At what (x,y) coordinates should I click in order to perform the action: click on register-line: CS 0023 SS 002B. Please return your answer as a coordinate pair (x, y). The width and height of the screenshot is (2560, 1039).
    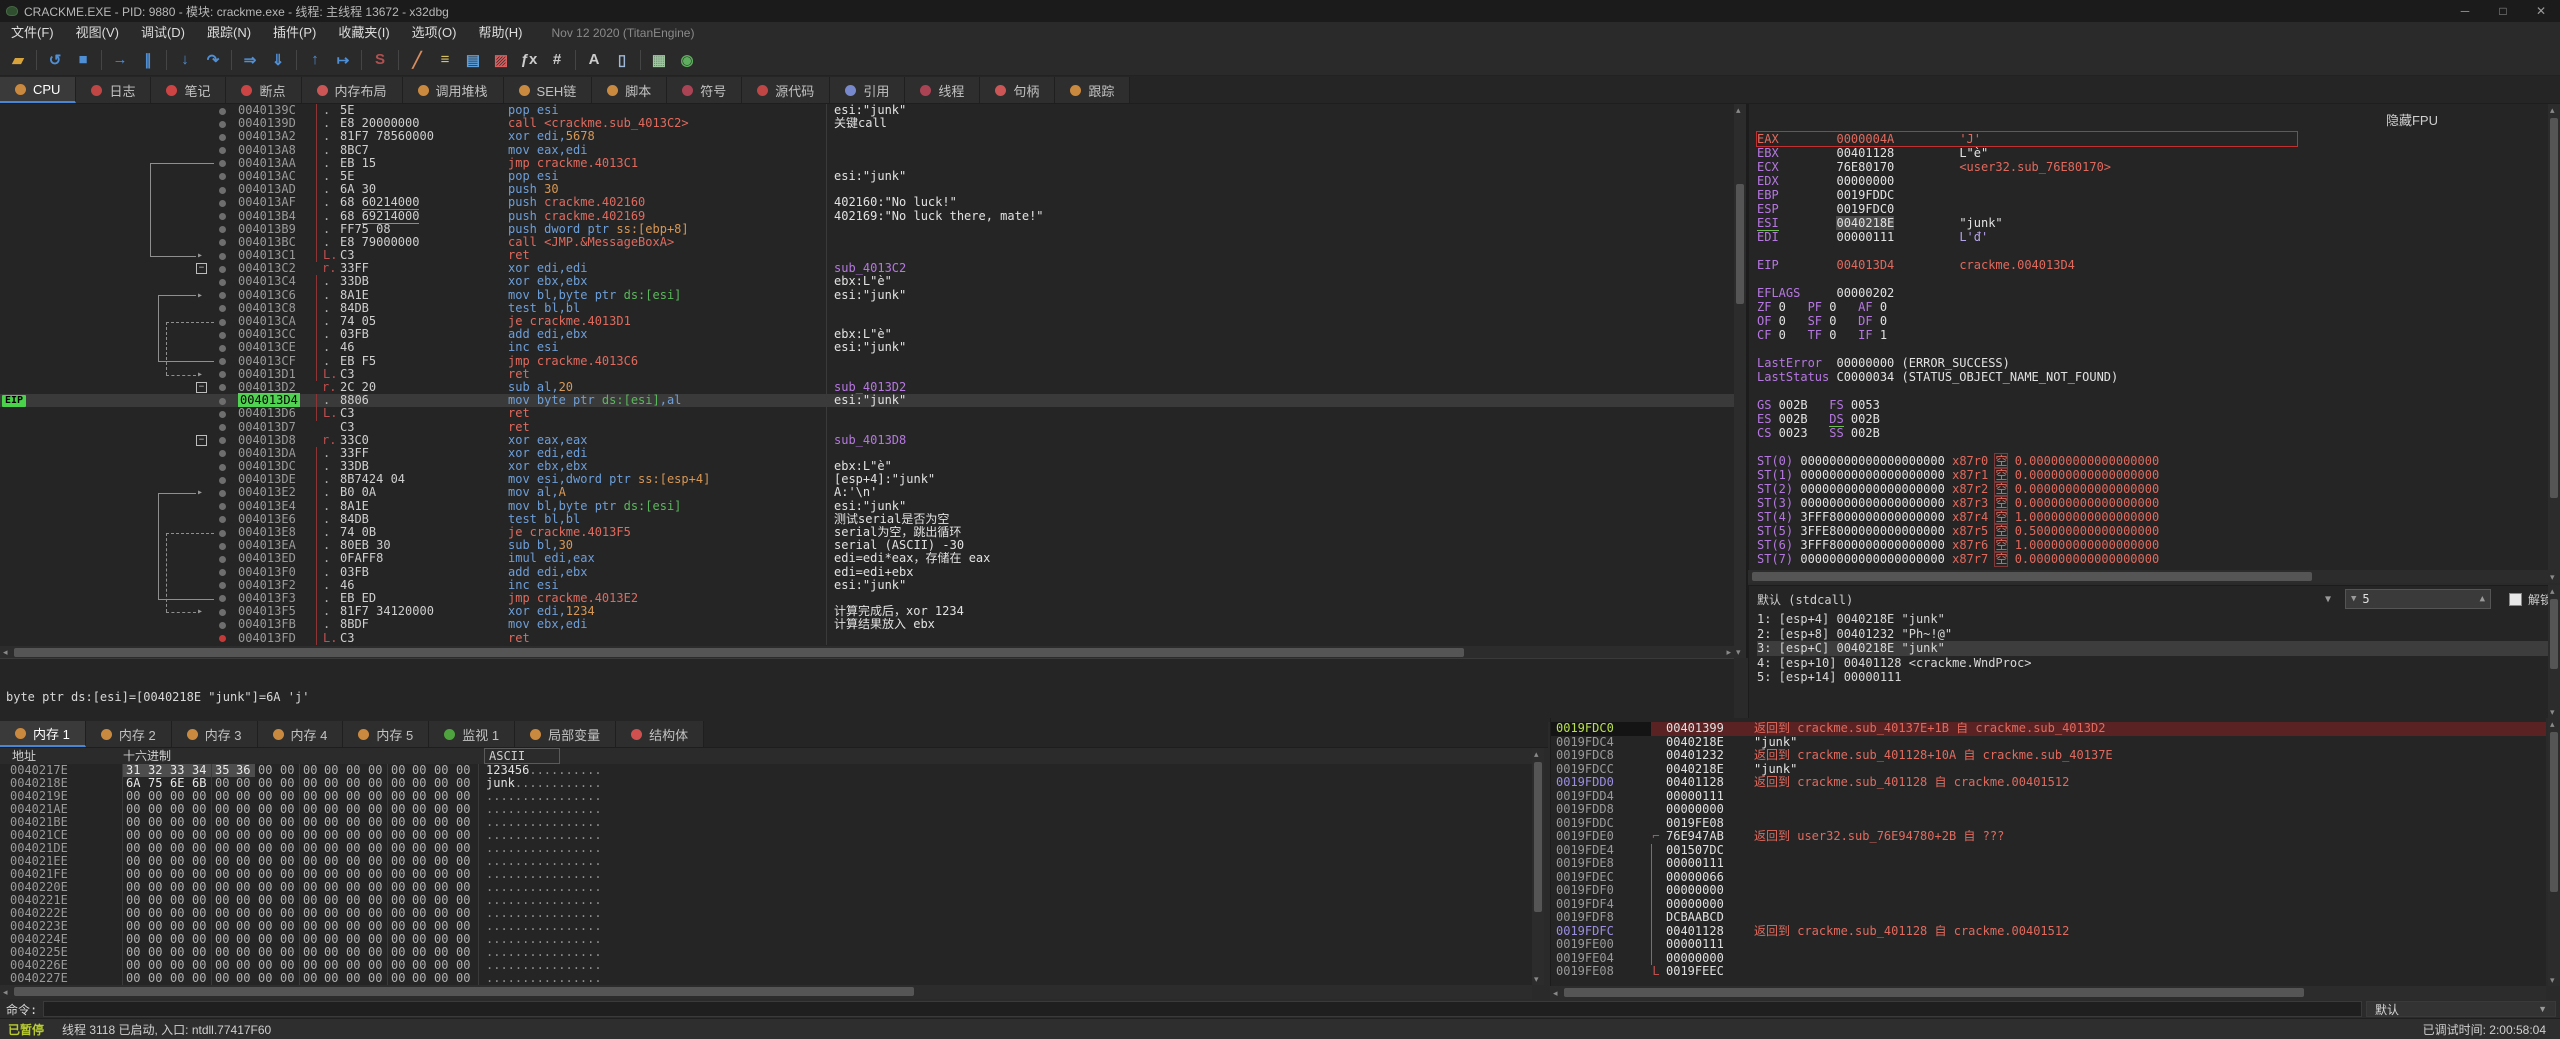
    Looking at the image, I should click on (2027, 433).